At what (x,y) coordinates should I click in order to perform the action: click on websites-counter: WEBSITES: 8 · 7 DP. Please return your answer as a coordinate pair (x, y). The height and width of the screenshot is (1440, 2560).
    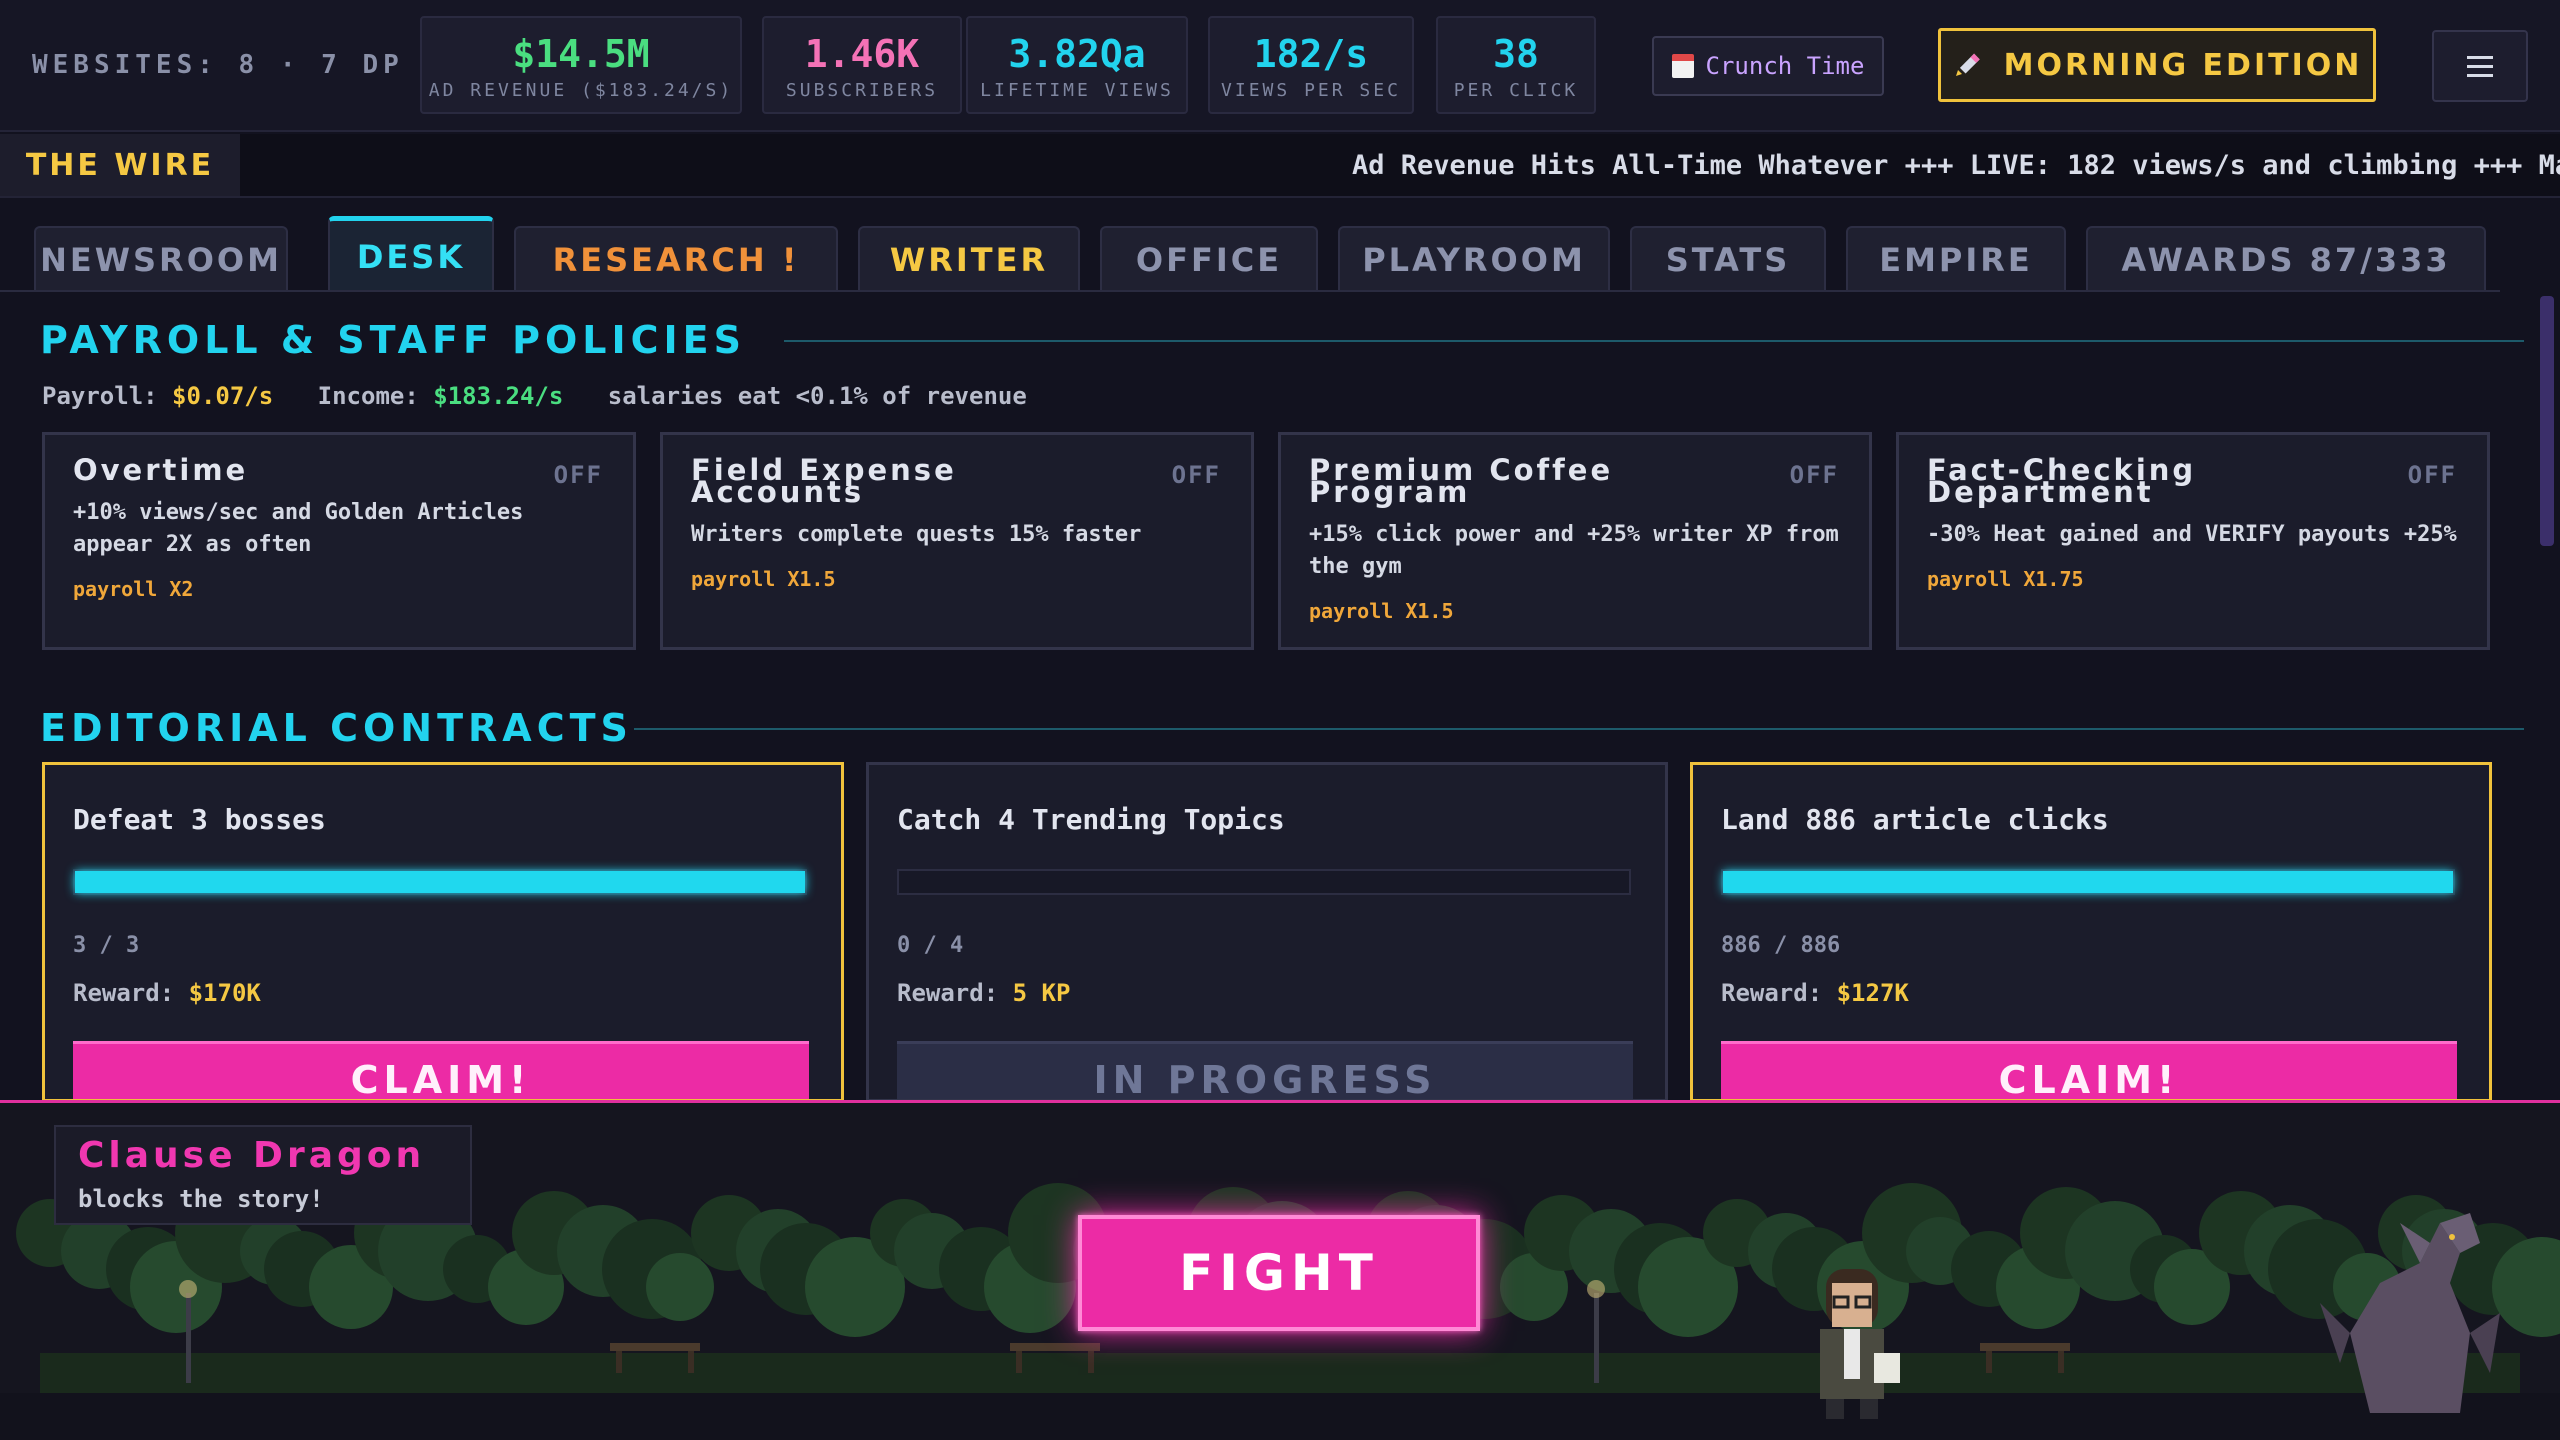
    Looking at the image, I should click on (218, 65).